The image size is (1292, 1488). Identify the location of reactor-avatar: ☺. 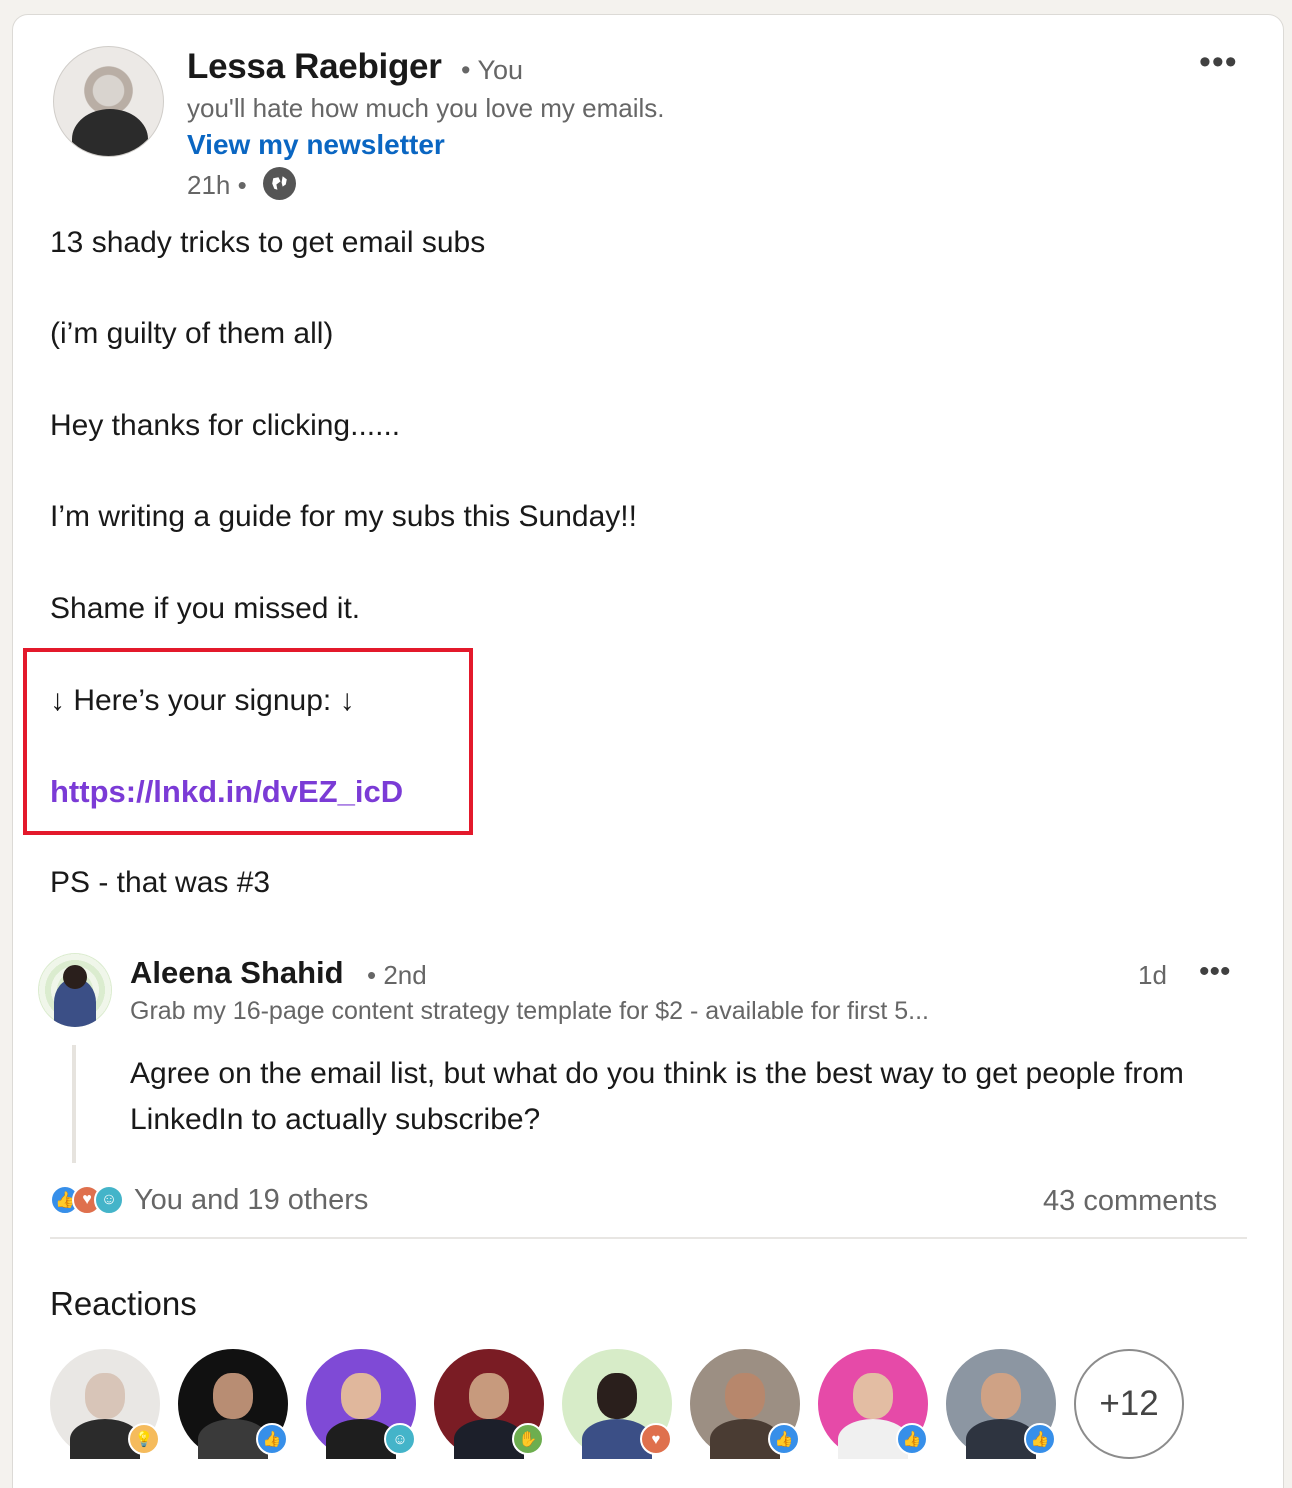
(361, 1404).